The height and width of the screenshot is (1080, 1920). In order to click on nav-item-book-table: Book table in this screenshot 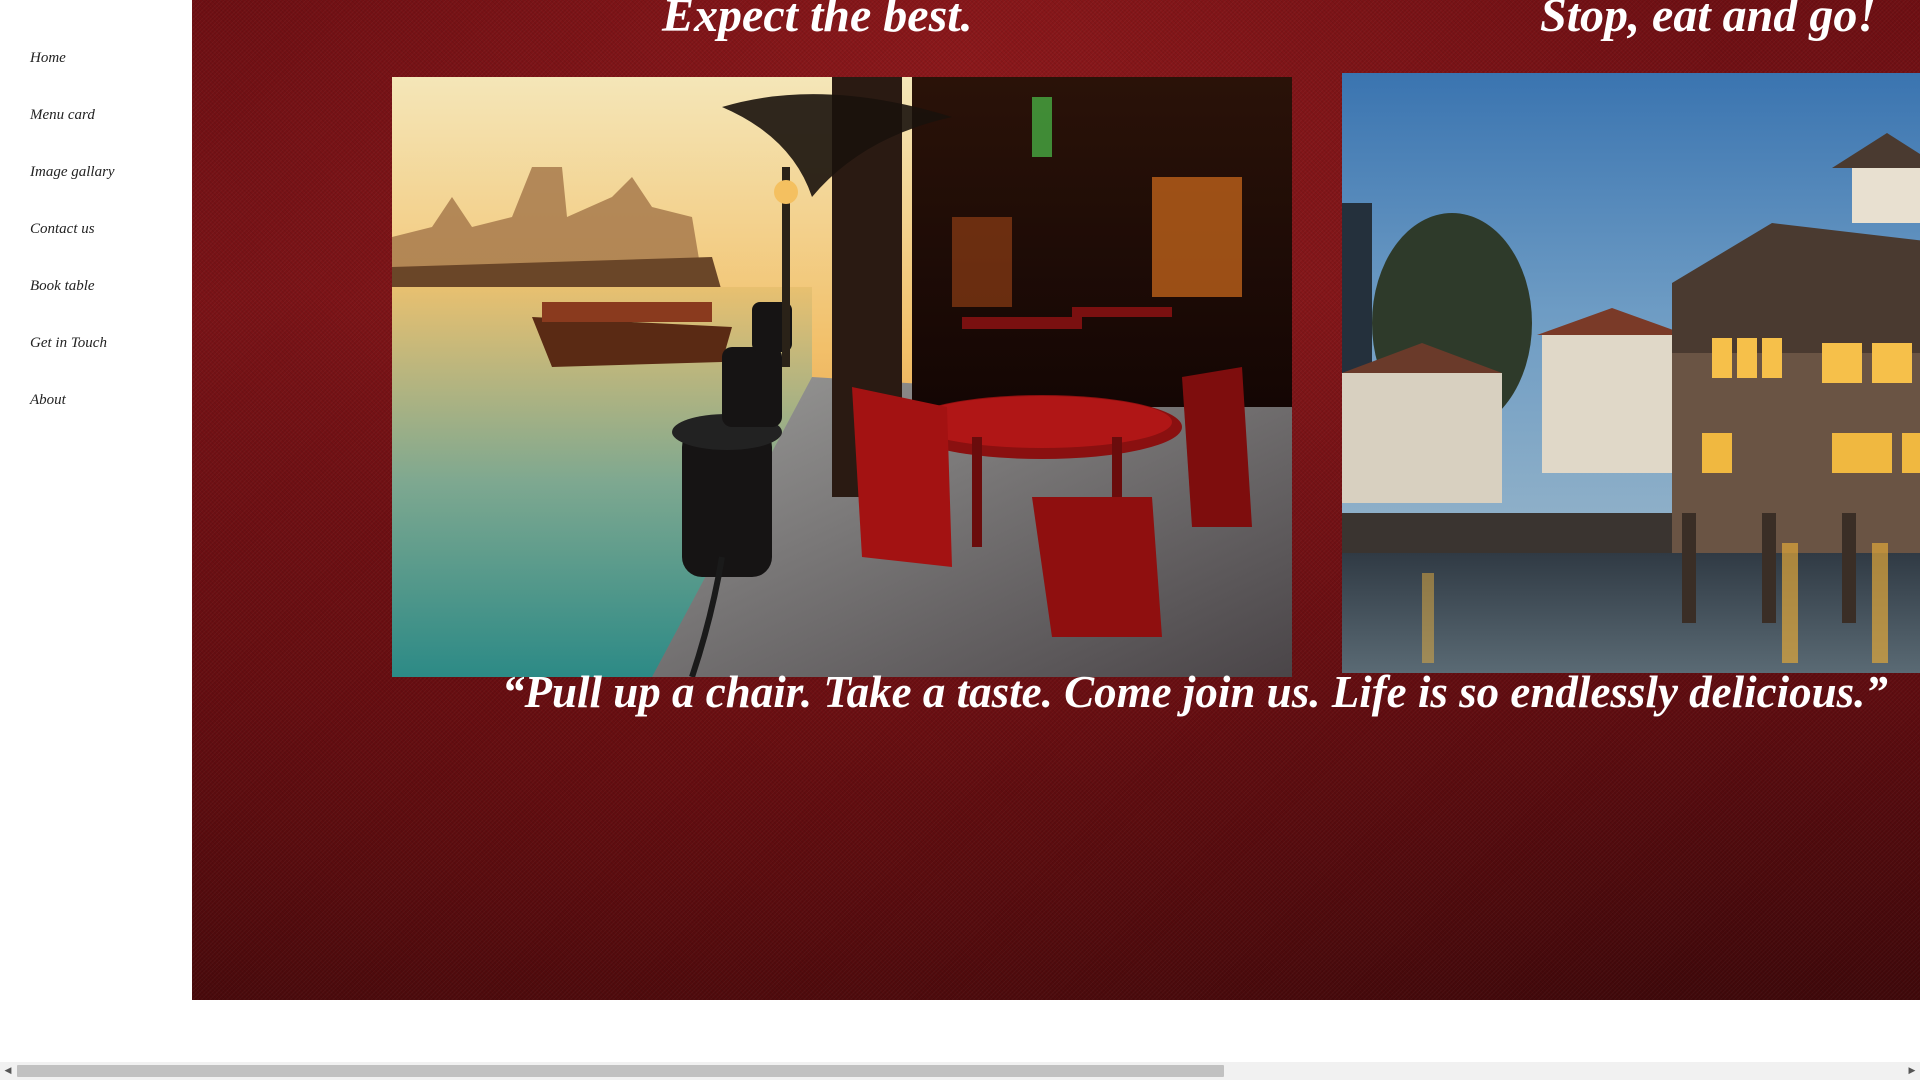, I will do `click(62, 286)`.